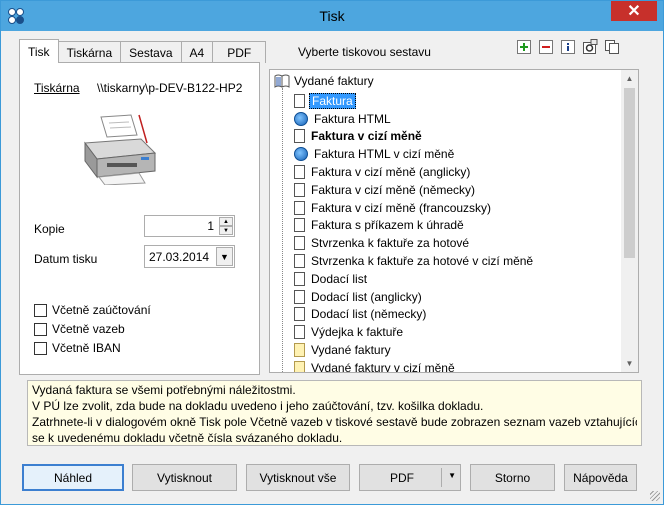 This screenshot has height=505, width=664. I want to click on tree-item-label: Faktura HTML, so click(352, 118).